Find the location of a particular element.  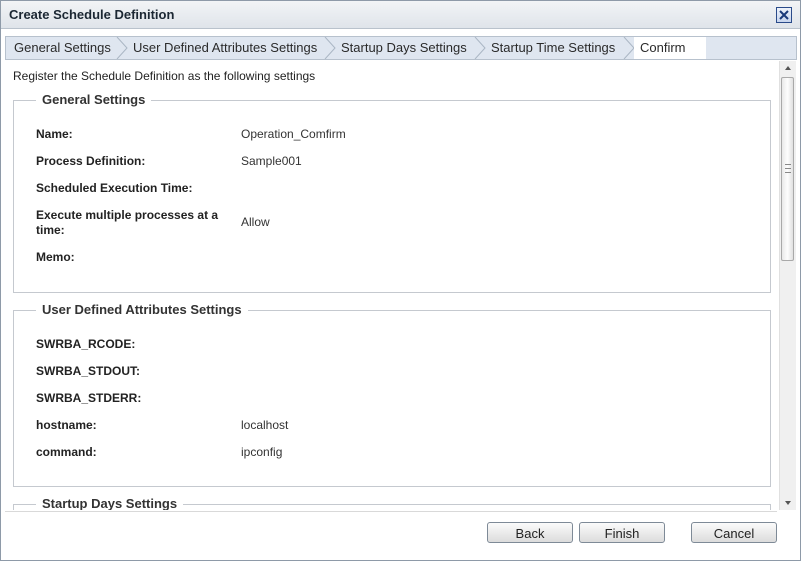

title-bar: Create Schedule Definition is located at coordinates (400, 15).